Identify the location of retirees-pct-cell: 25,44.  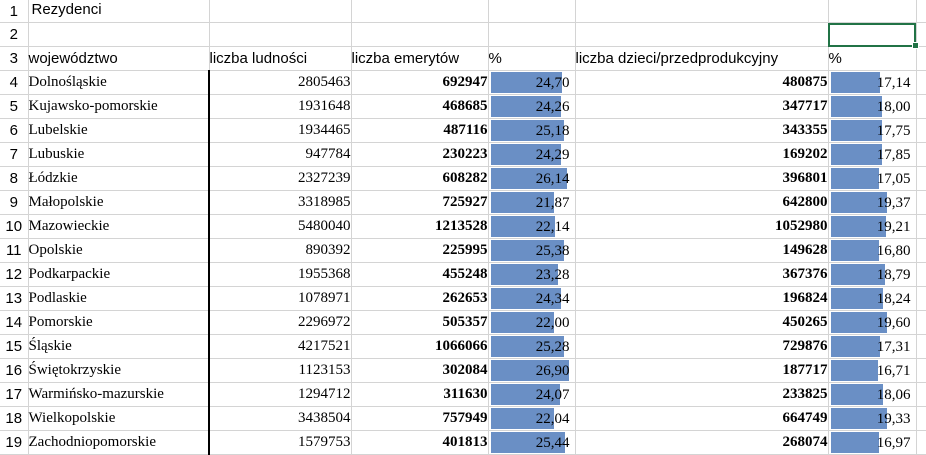
(532, 442).